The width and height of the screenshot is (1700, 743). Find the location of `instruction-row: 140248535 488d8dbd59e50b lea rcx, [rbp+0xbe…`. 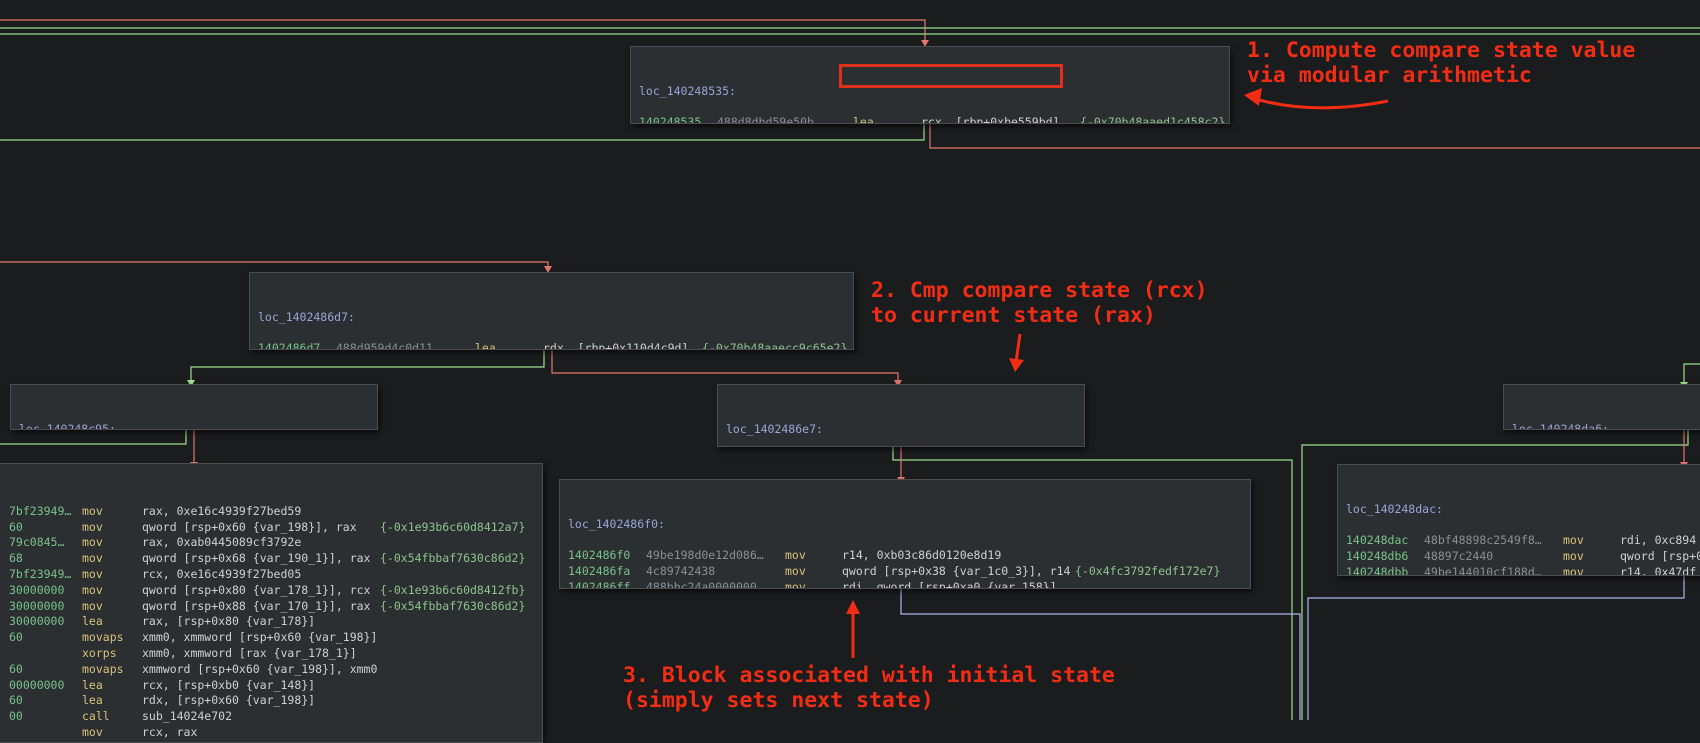

instruction-row: 140248535 488d8dbd59e50b lea rcx, [rbp+0xbe… is located at coordinates (932, 119).